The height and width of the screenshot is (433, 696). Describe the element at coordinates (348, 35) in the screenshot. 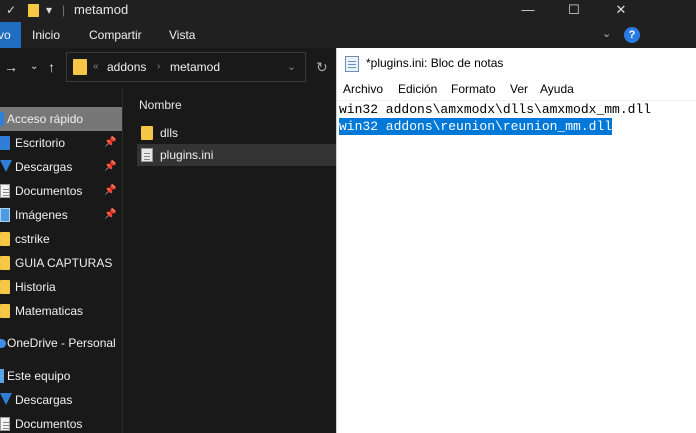

I see `ribbon-tabs: vo Inicio Compartir Vista ⌄ ?` at that location.